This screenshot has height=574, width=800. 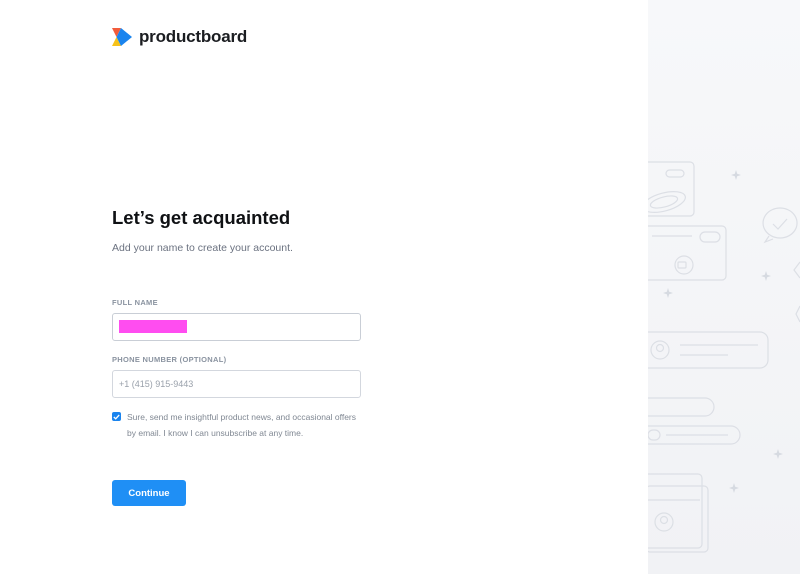 I want to click on phone-input, so click(x=236, y=384).